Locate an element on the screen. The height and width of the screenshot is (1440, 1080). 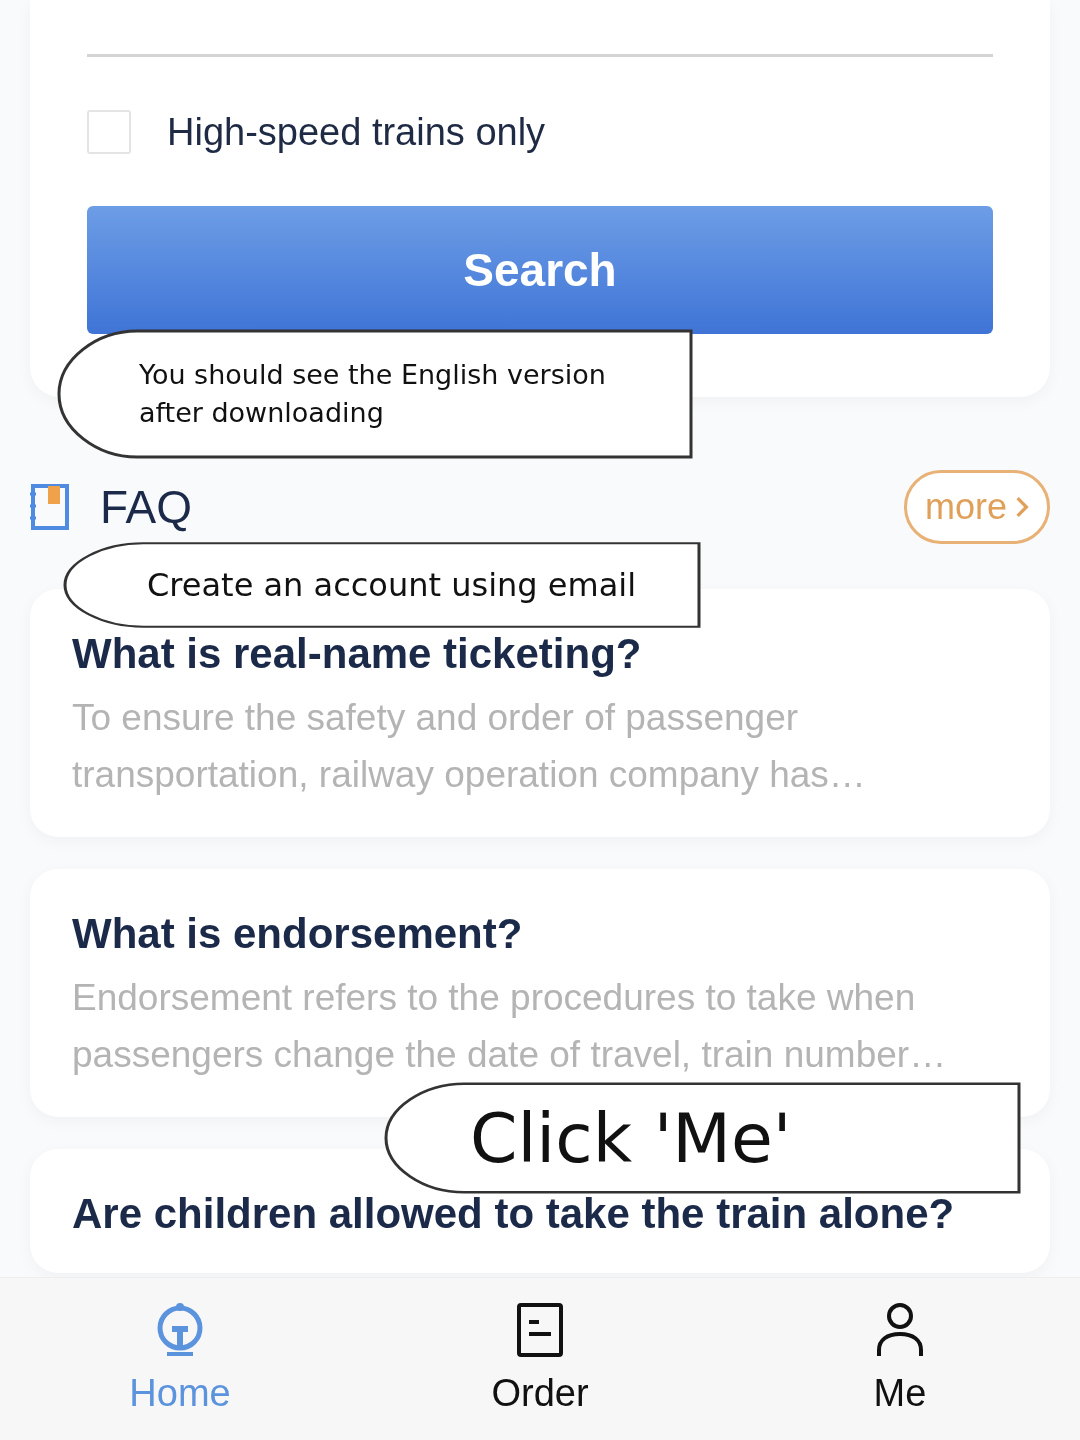
callout-tooltip: Click 'Me' is located at coordinates (702, 1138).